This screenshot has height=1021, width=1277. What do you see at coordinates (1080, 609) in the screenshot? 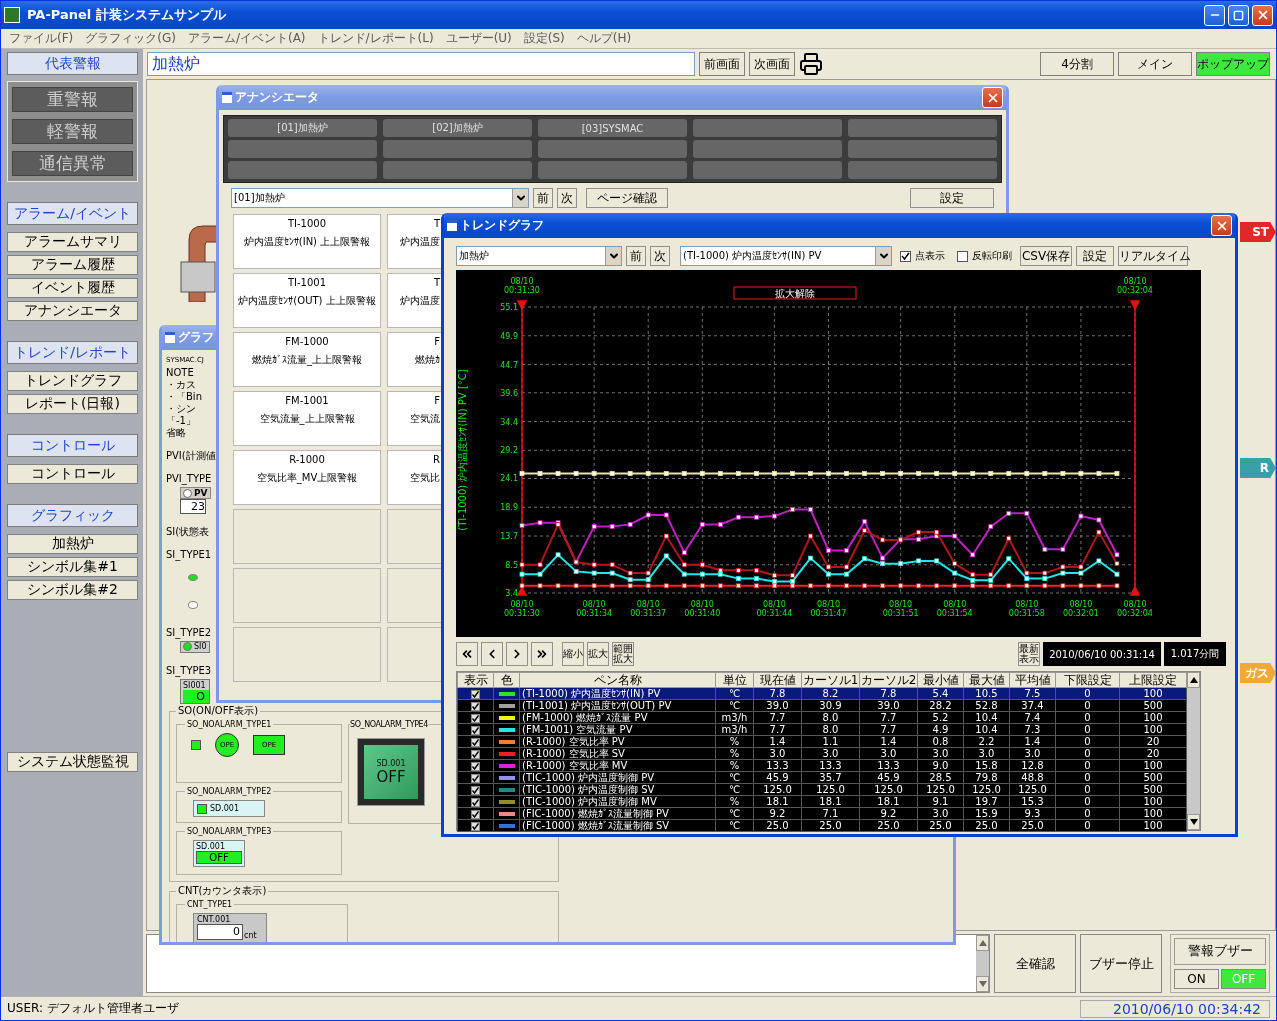
I see `x-tick-label: 08/10 00:32:01` at bounding box center [1080, 609].